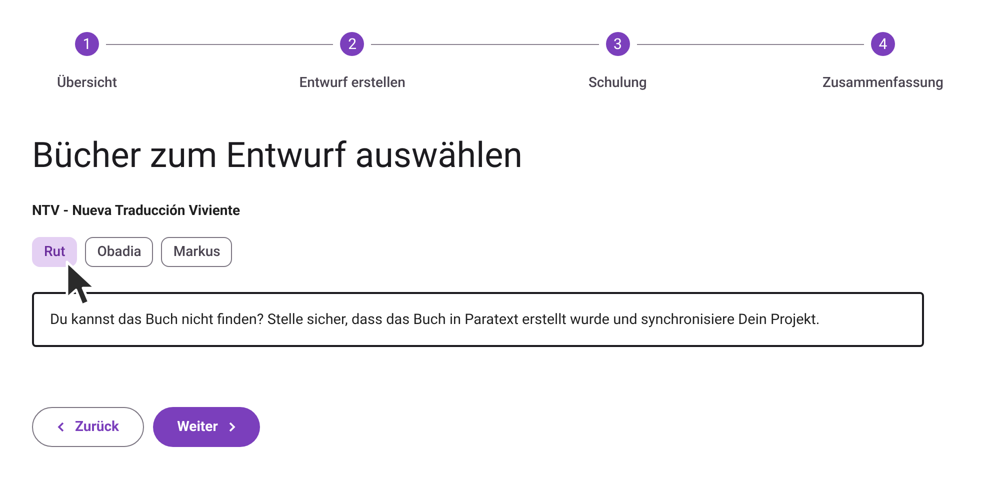 Image resolution: width=1000 pixels, height=496 pixels. Describe the element at coordinates (87, 83) in the screenshot. I see `step-label: Übersicht` at that location.